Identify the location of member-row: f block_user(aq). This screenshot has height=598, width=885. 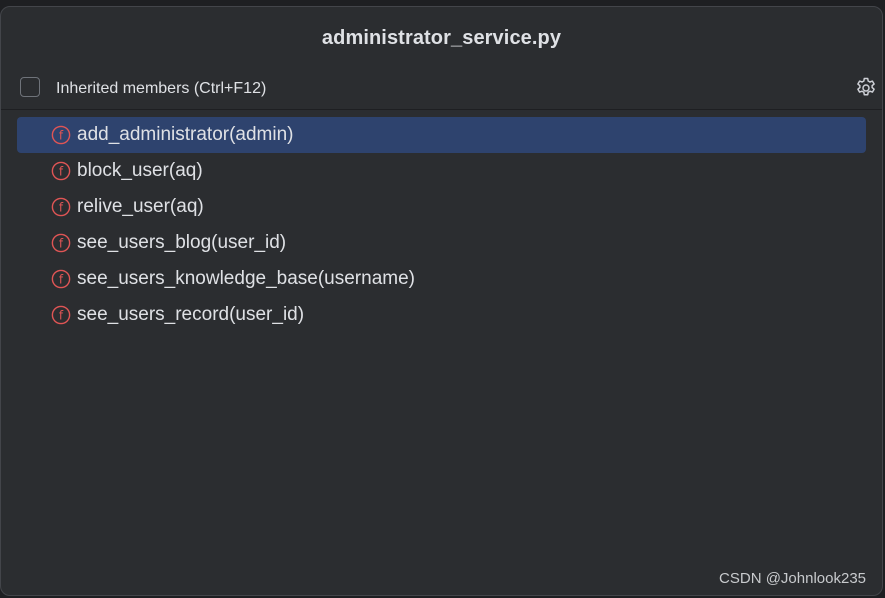
(441, 171).